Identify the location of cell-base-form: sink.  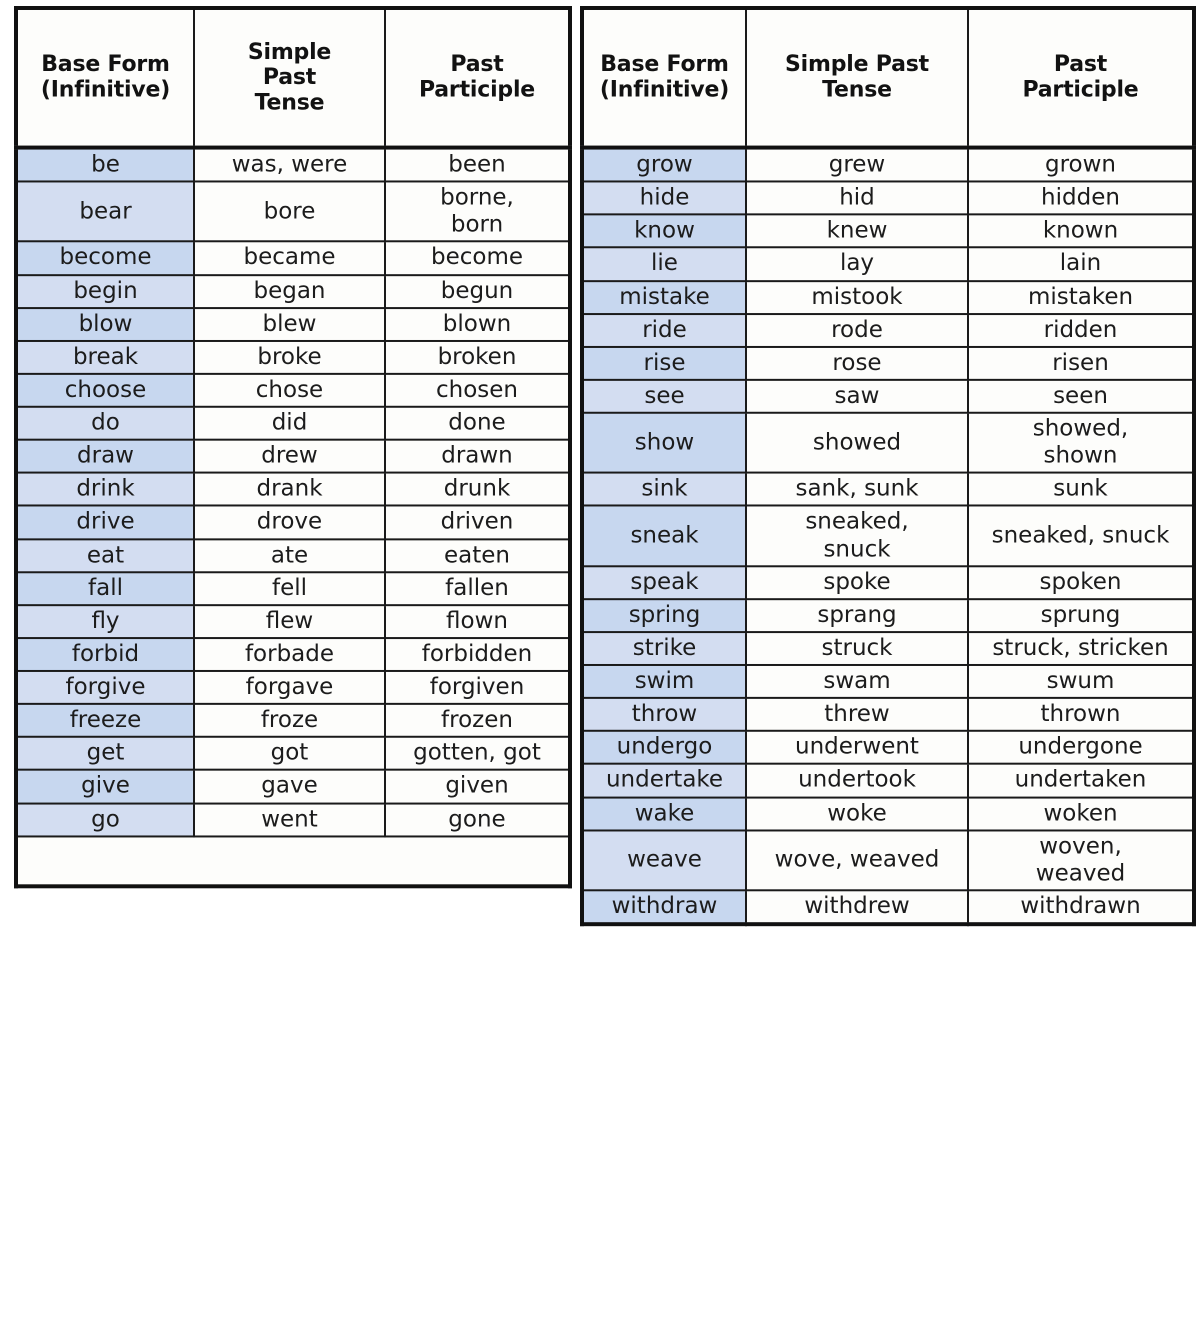
(664, 489).